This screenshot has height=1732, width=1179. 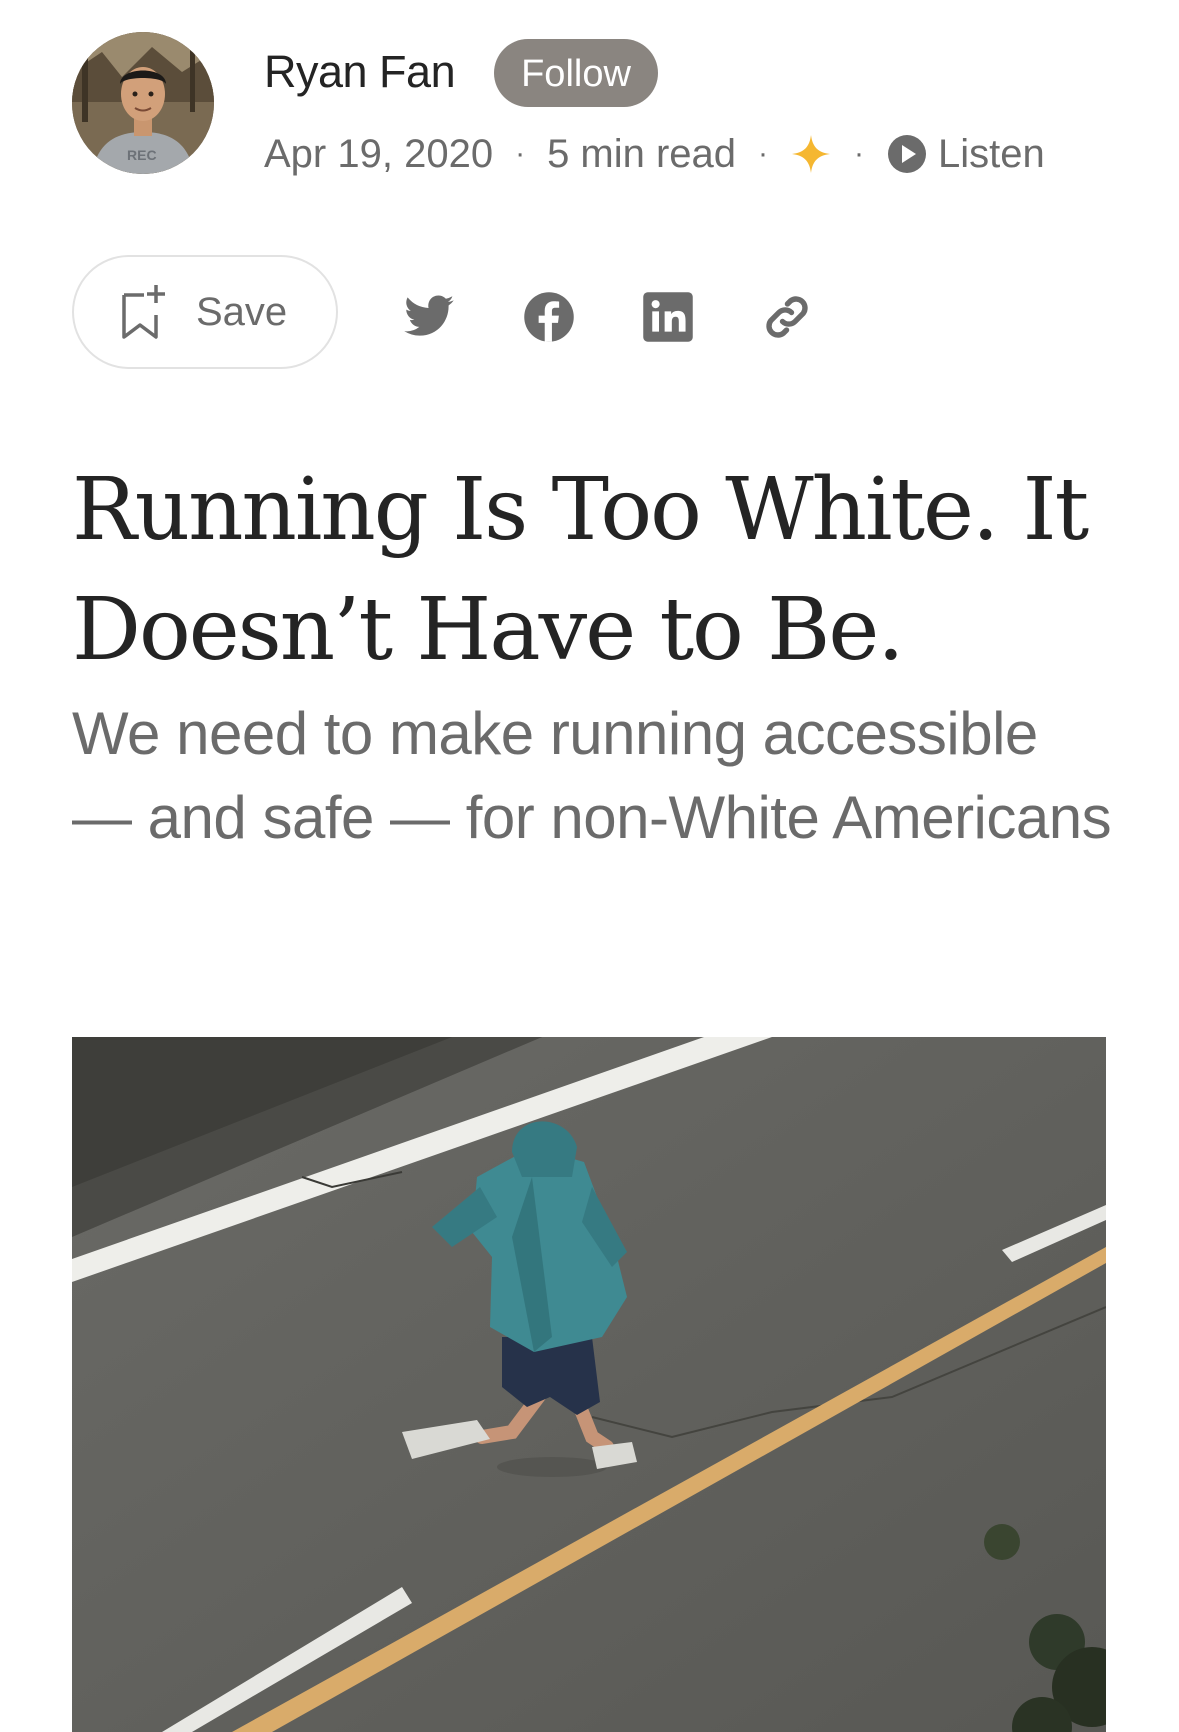 I want to click on play-circle-icon, so click(x=907, y=154).